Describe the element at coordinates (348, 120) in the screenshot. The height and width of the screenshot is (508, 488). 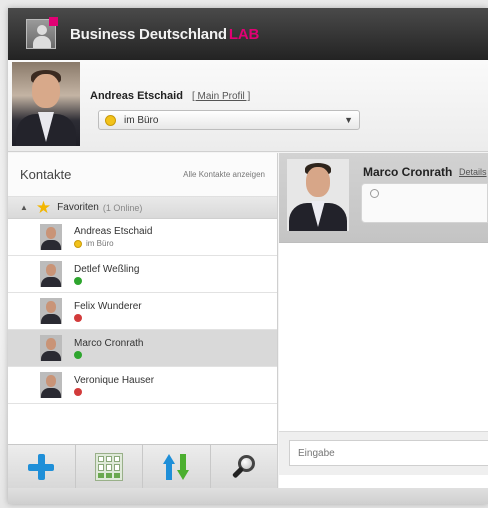
I see `chevron-down-icon: ▼` at that location.